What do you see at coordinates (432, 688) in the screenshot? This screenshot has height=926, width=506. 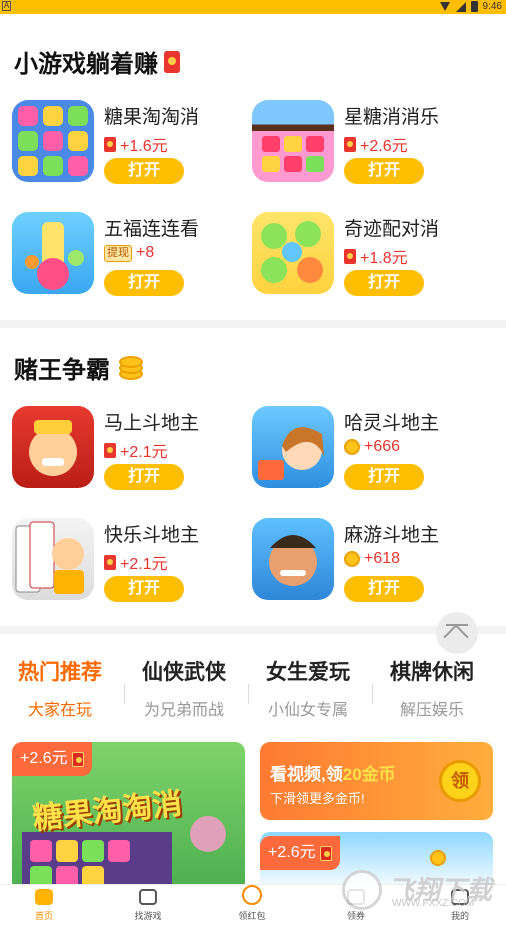 I see `tab-chess-cards: 棋牌休闲 解压娱乐` at bounding box center [432, 688].